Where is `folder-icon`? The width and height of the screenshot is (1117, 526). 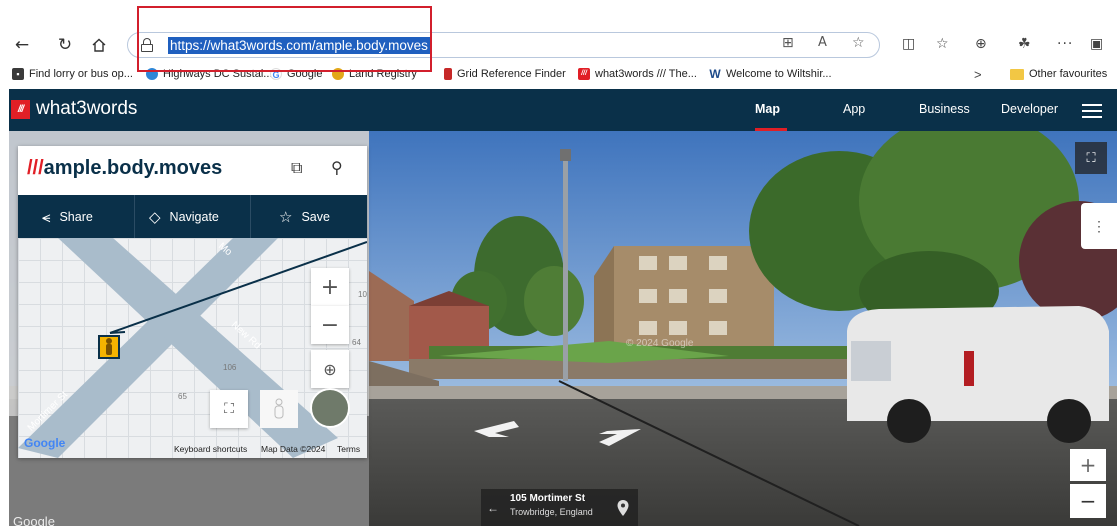 folder-icon is located at coordinates (1017, 74).